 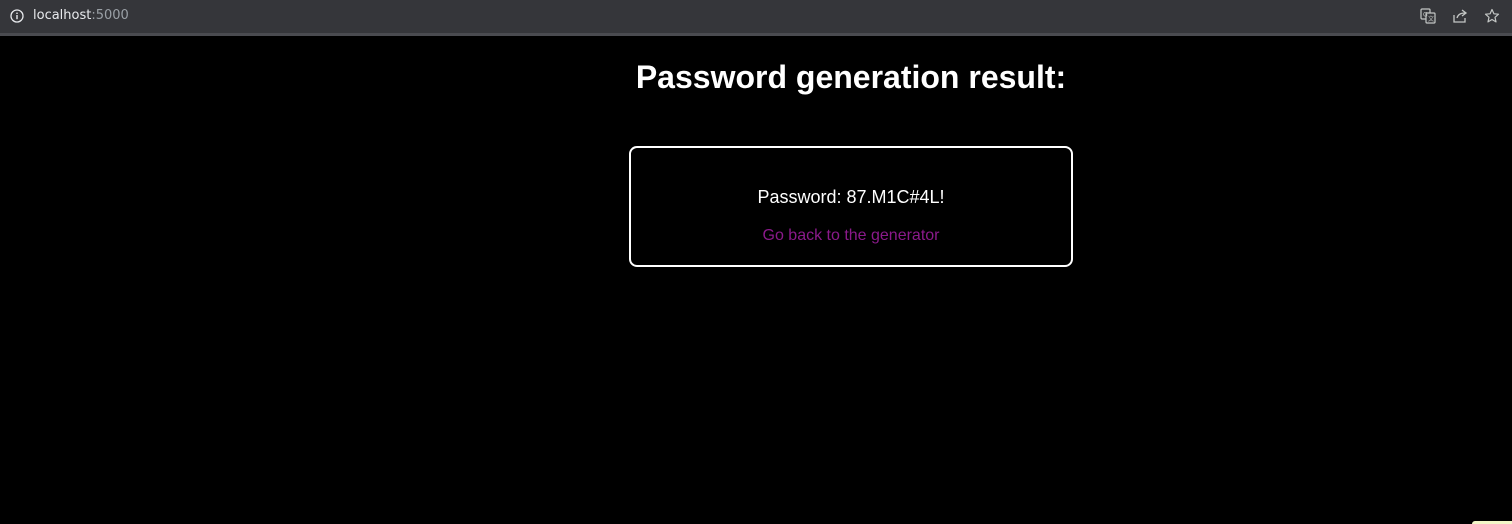 What do you see at coordinates (851, 77) in the screenshot?
I see `page-title: Password generation result:` at bounding box center [851, 77].